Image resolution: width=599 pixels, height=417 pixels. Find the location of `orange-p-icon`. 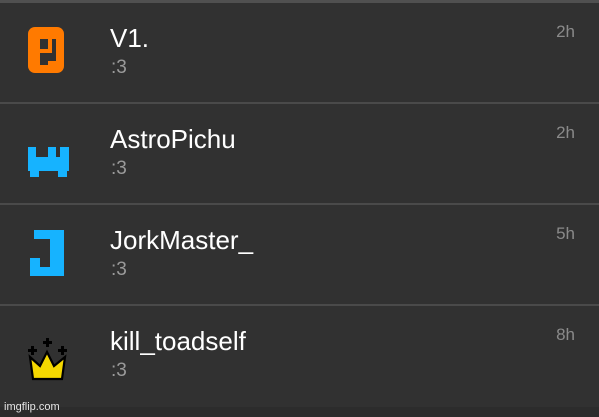

orange-p-icon is located at coordinates (48, 52).